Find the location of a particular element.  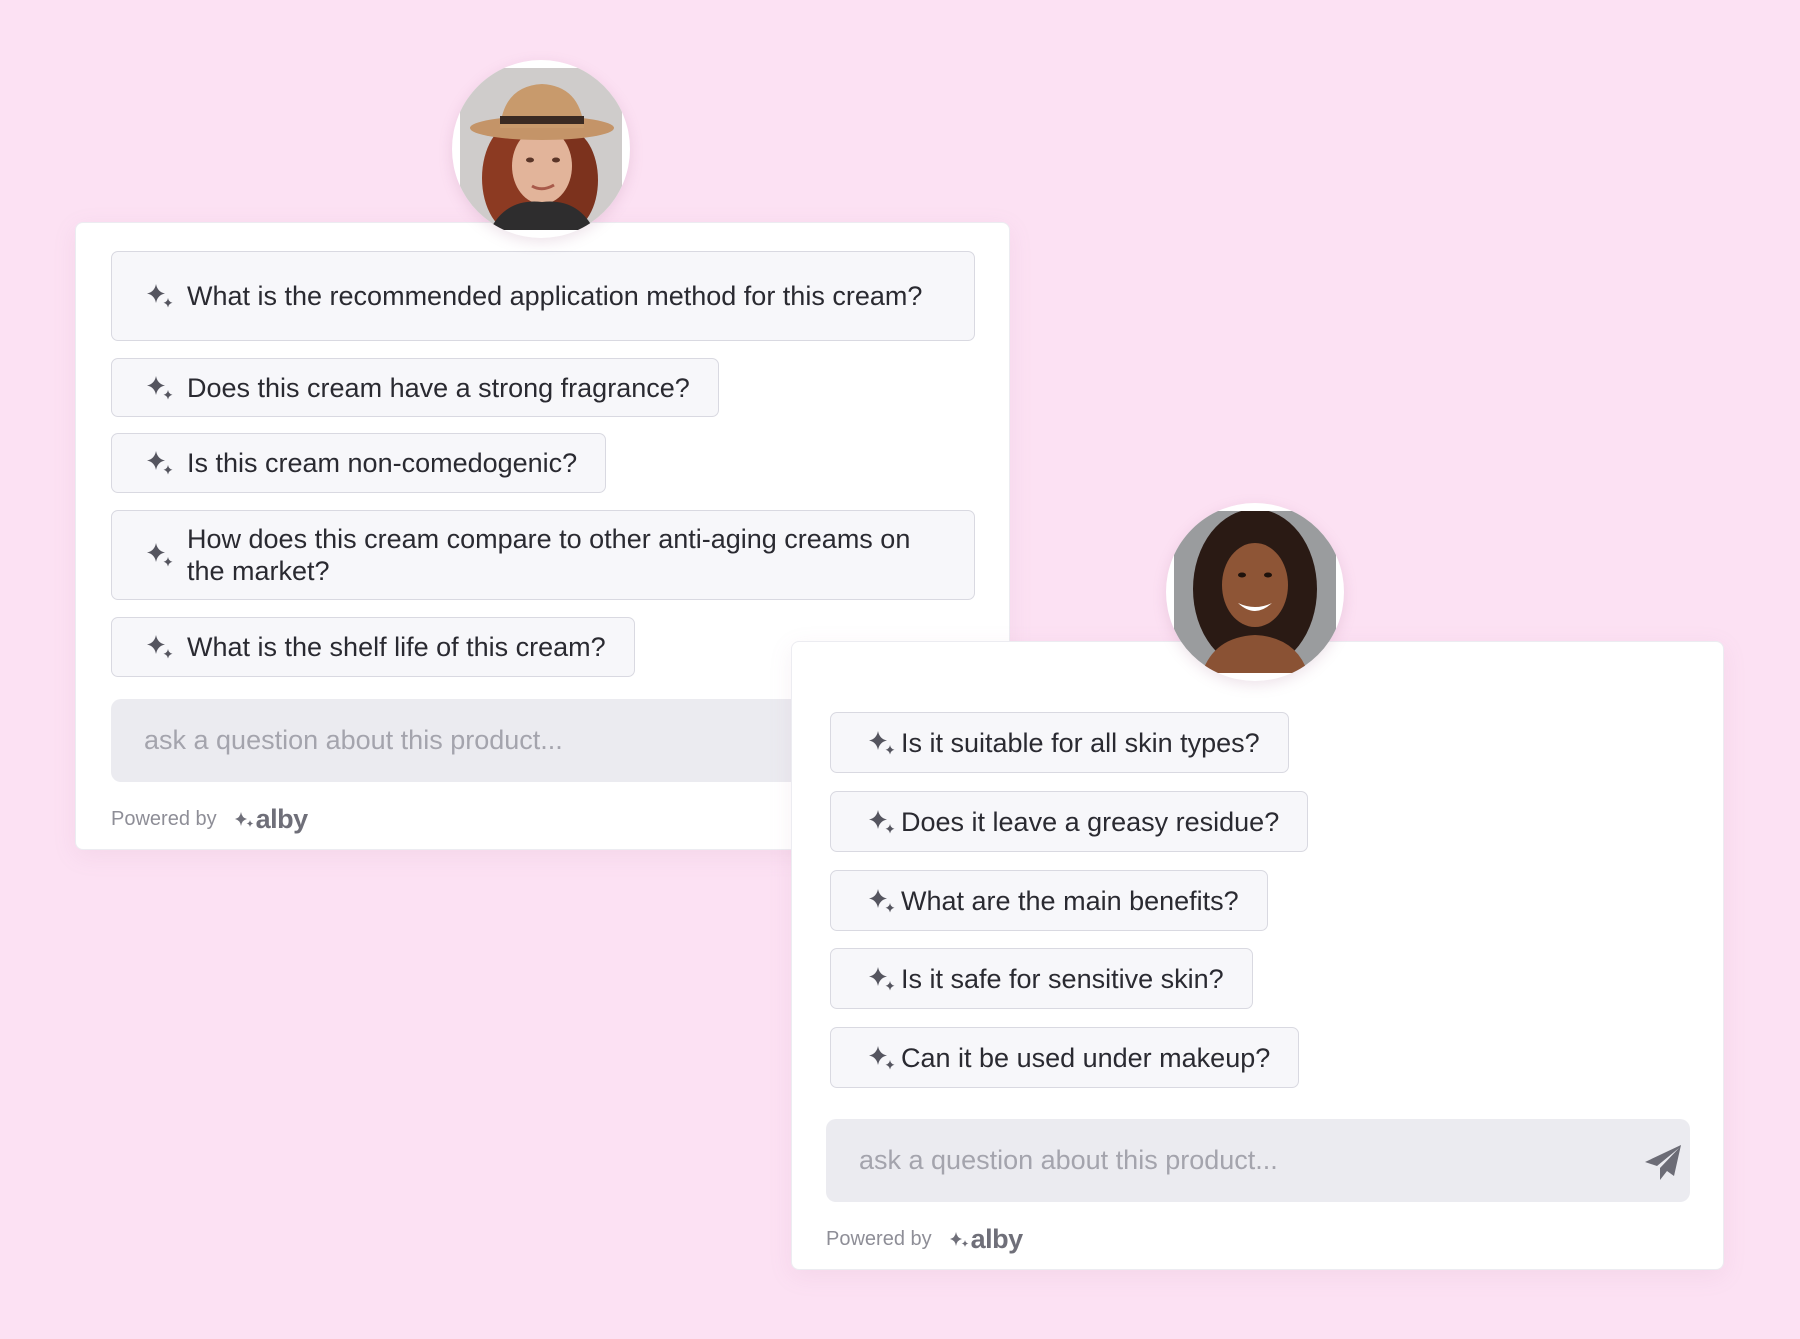

avatar-woman-smiling-photo is located at coordinates (1255, 592).